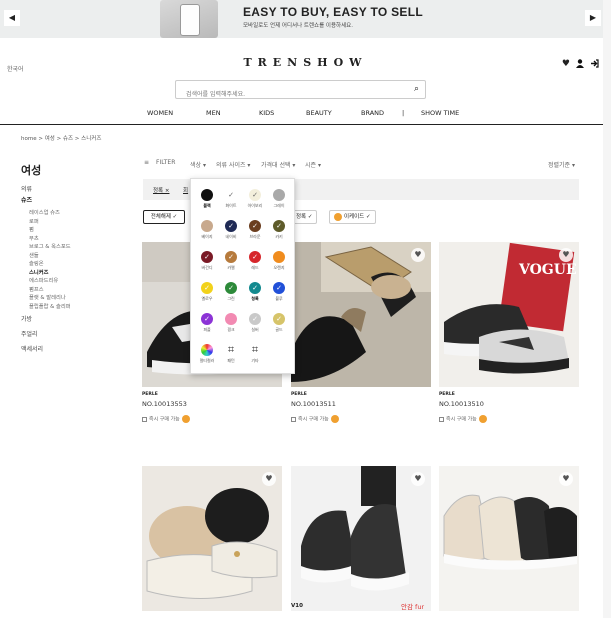 This screenshot has height=618, width=611. I want to click on sidebar-item: 슬링온, so click(36, 263).